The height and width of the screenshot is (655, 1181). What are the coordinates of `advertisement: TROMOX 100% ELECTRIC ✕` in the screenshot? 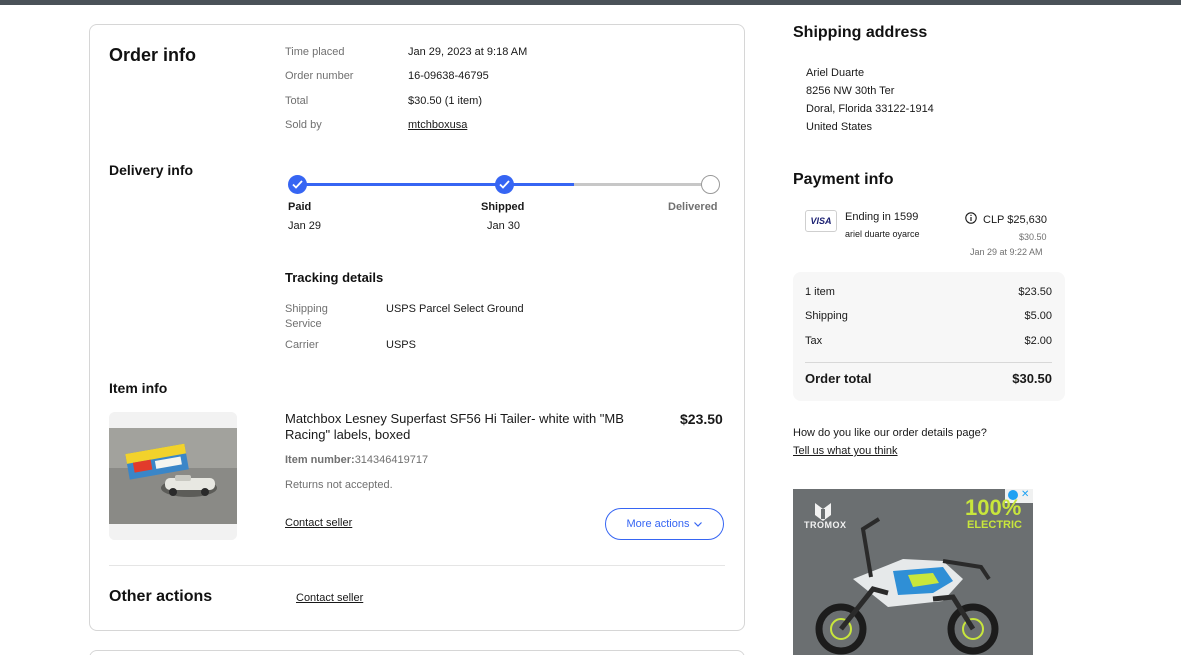 It's located at (913, 572).